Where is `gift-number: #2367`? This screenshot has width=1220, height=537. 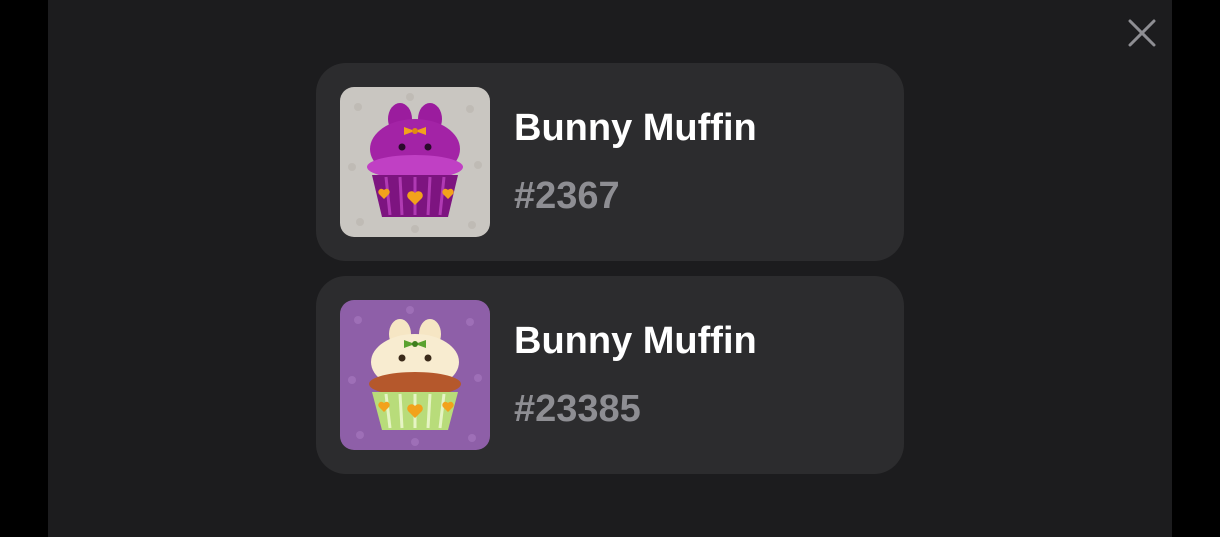
gift-number: #2367 is located at coordinates (567, 196).